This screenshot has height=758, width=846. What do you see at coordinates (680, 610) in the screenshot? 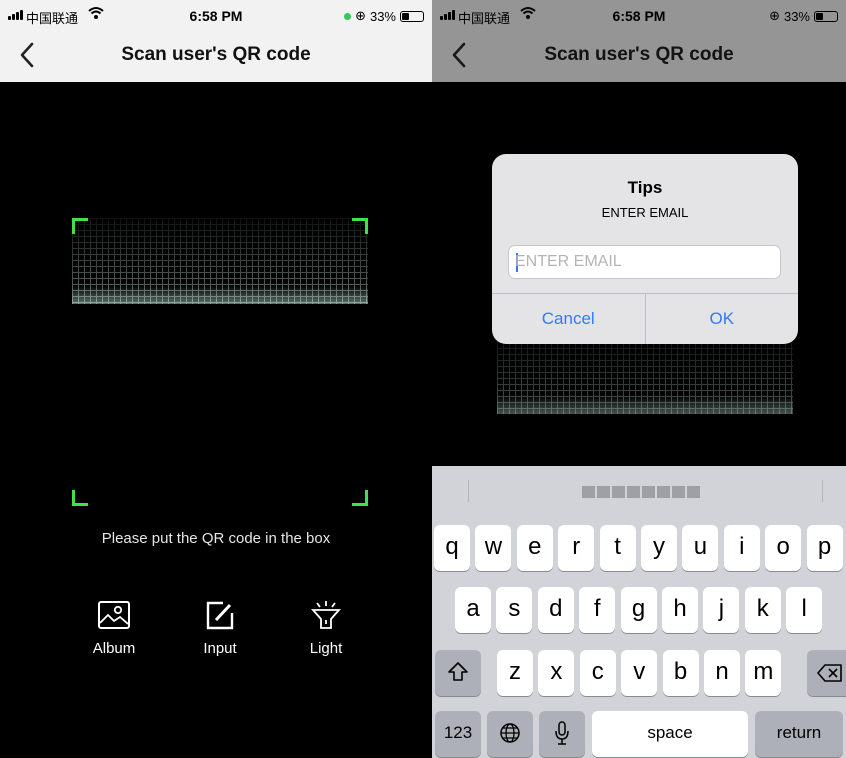
I see `key-h: h` at bounding box center [680, 610].